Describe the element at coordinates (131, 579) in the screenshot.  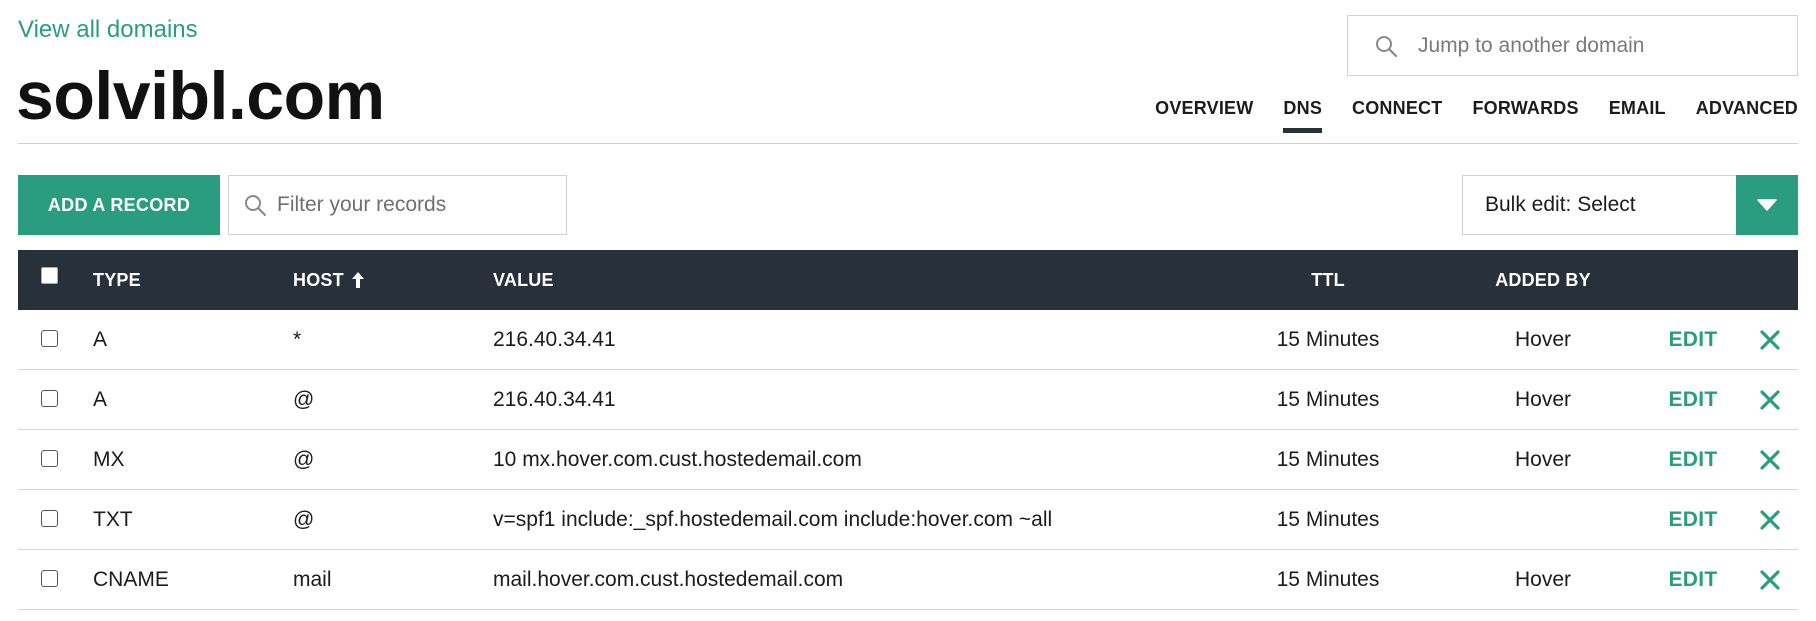
I see `record-type: CNAME` at that location.